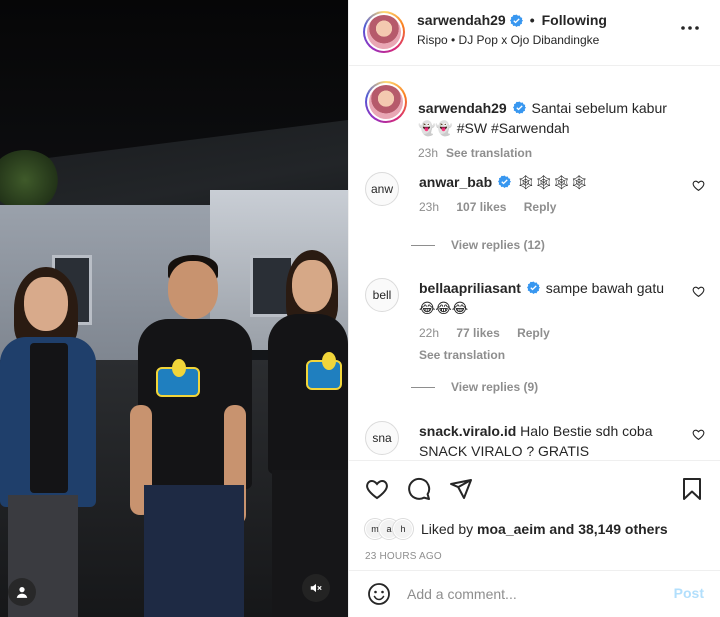  I want to click on more-horizontal-icon, so click(690, 28).